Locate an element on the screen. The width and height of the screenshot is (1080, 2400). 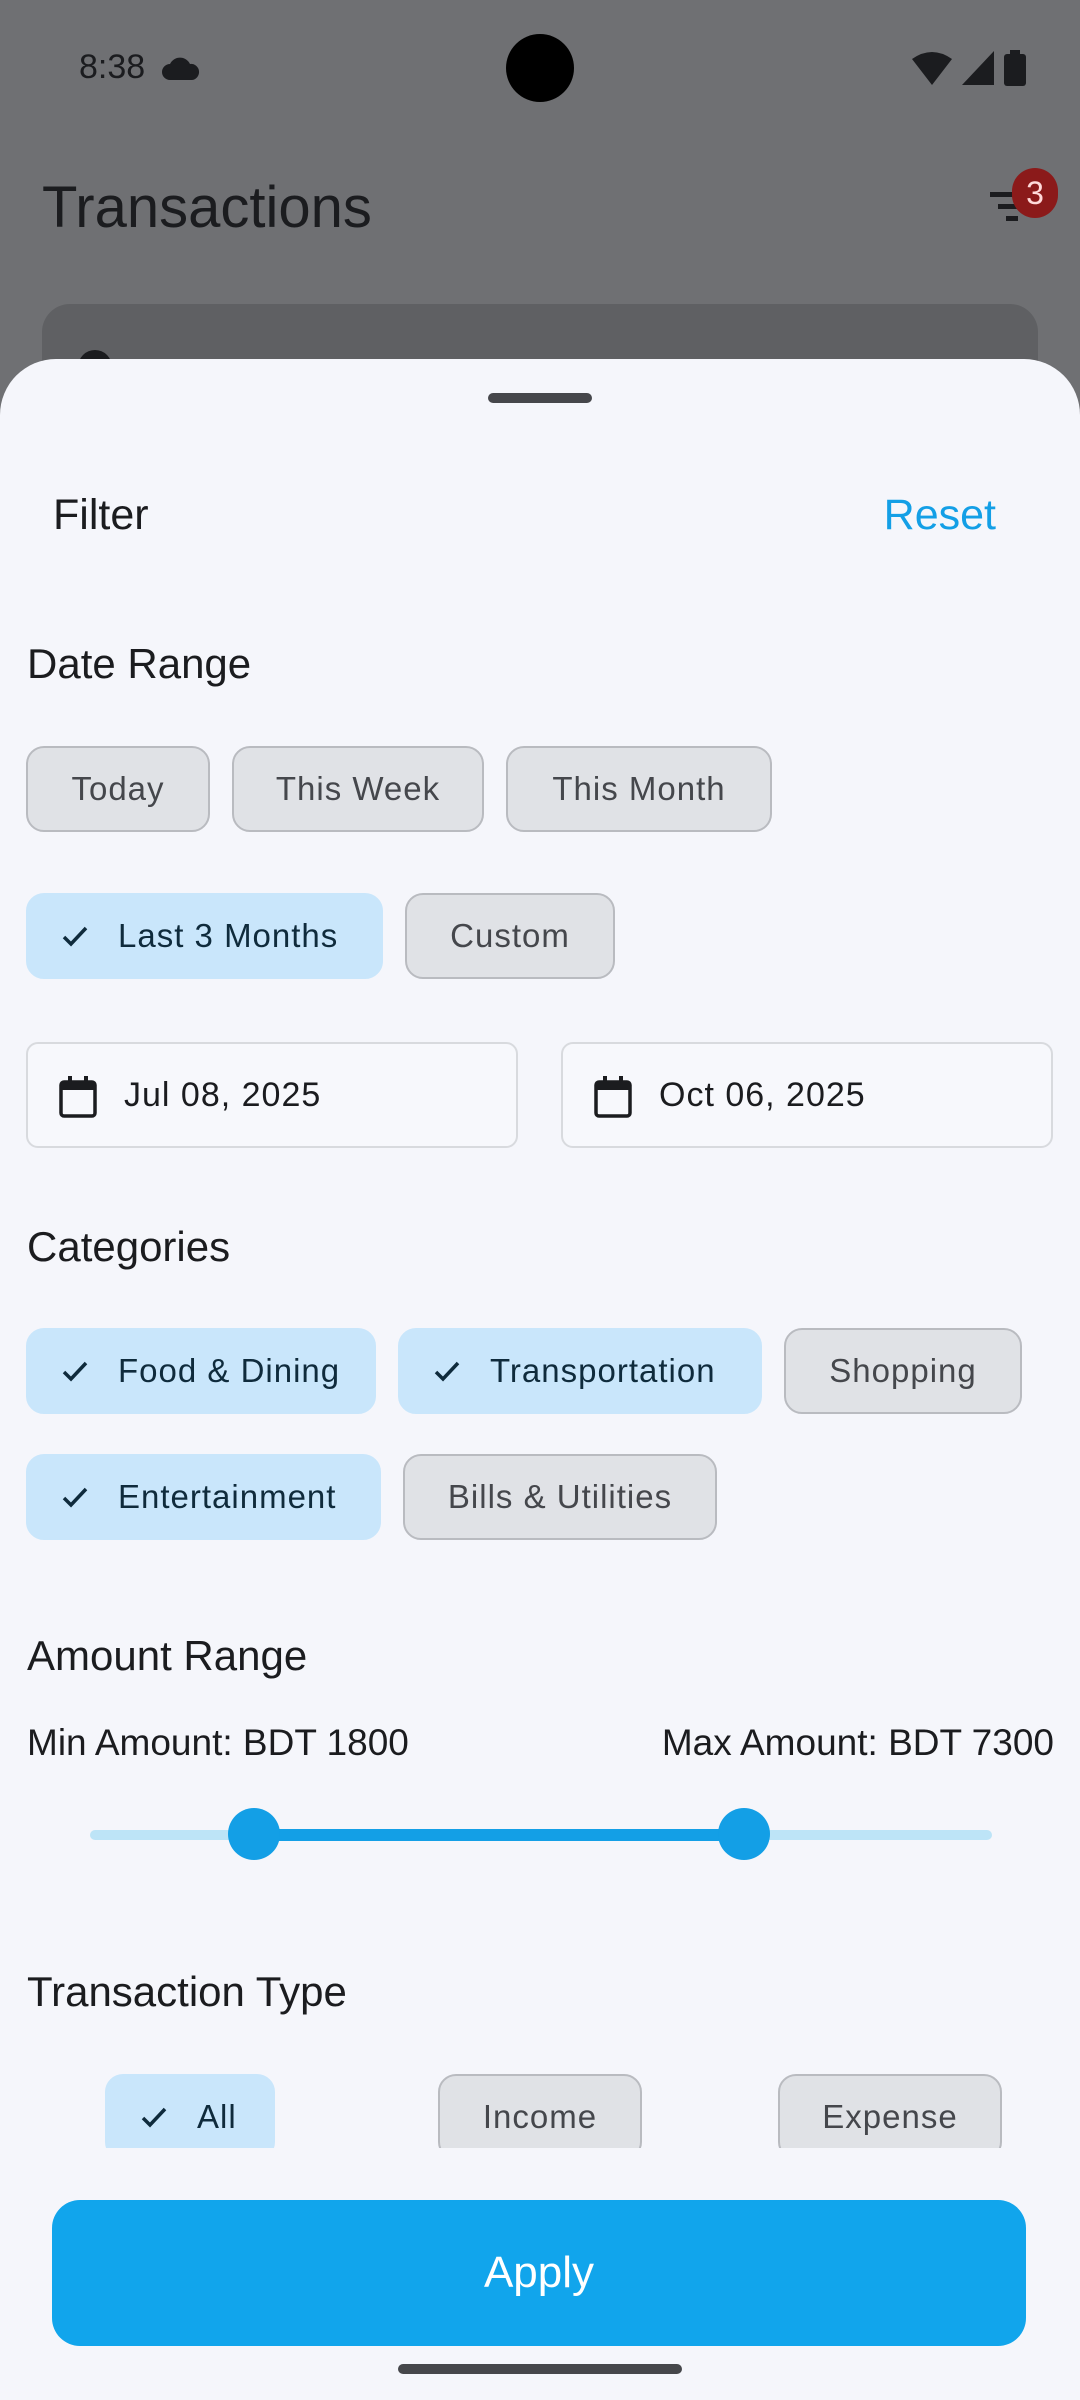
categories-title: Categories is located at coordinates (129, 1246).